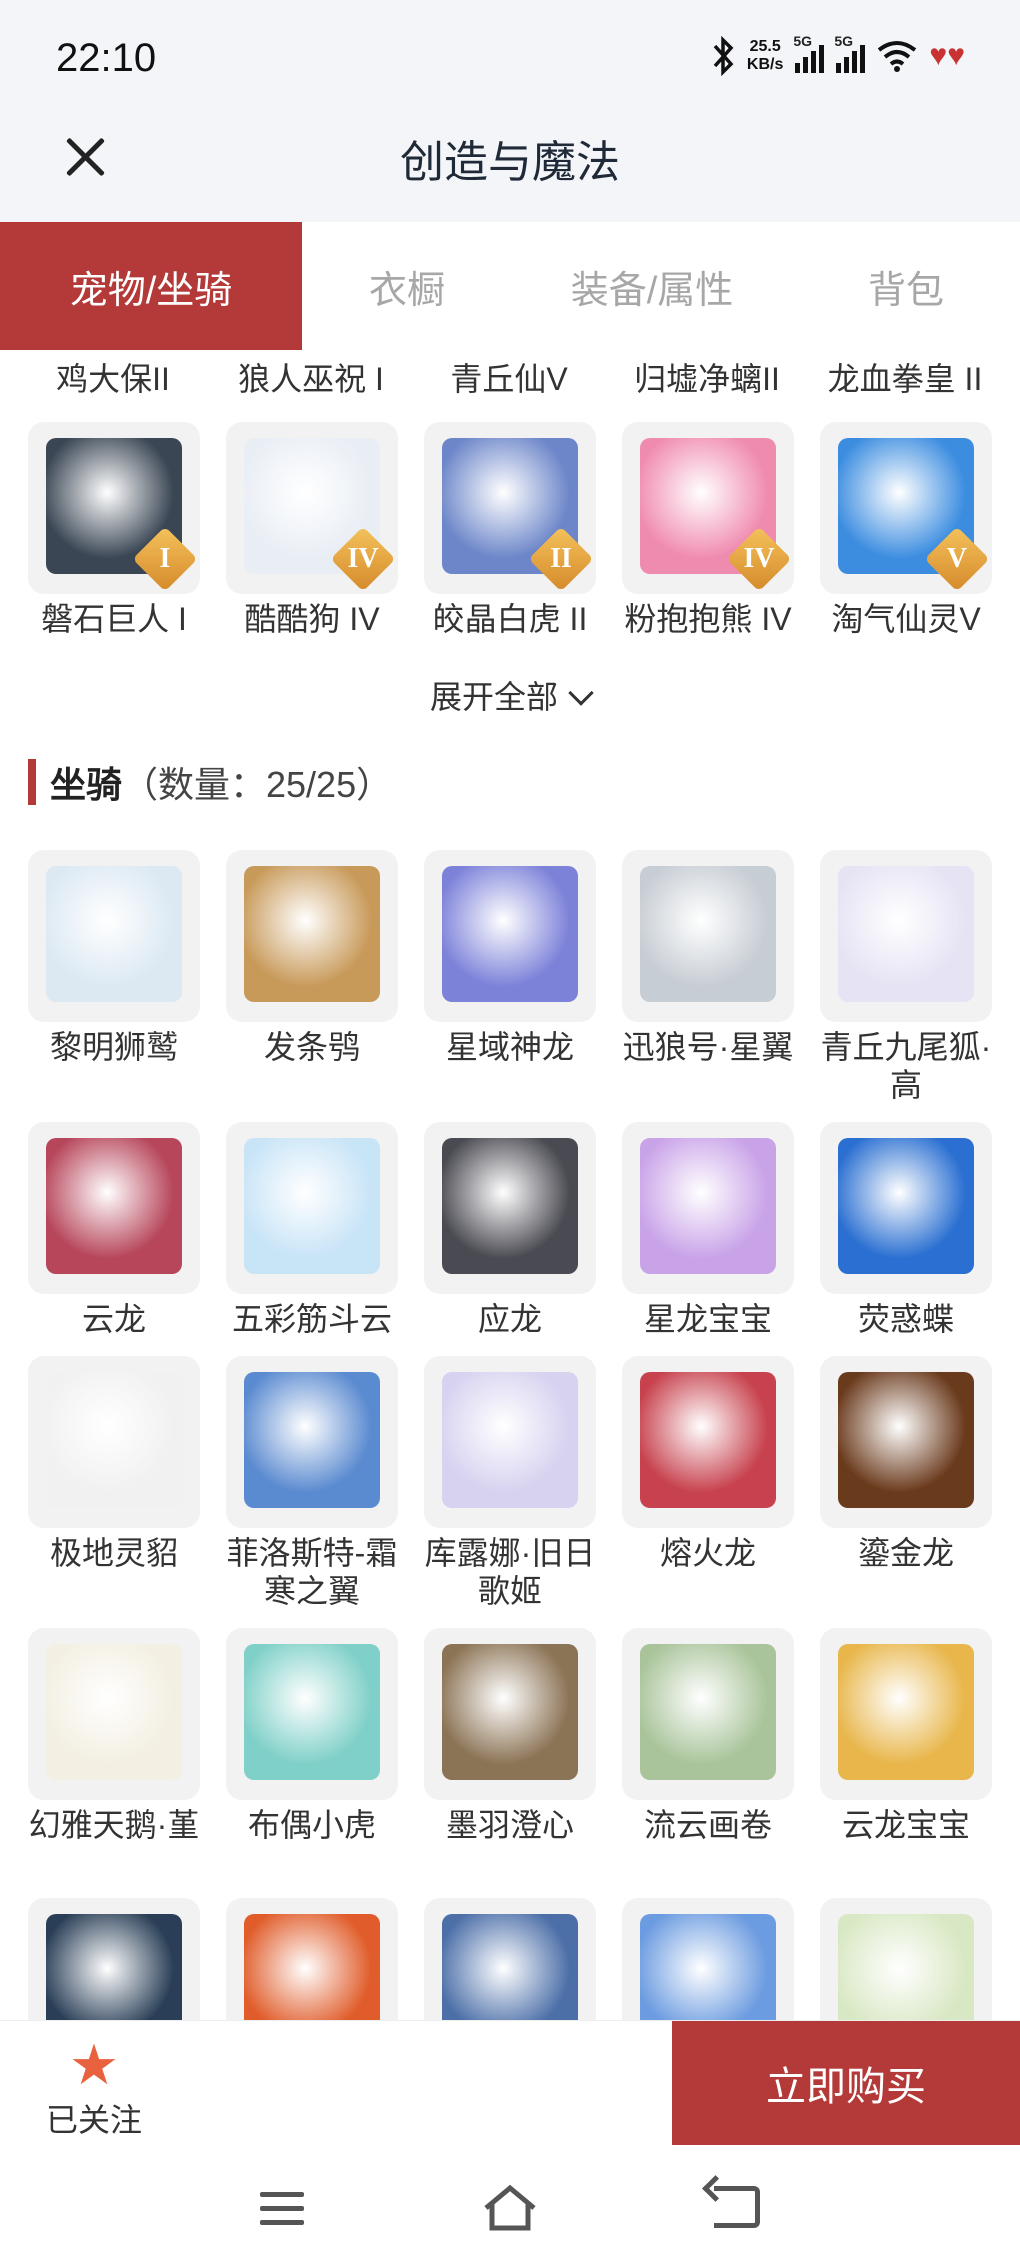 The width and height of the screenshot is (1020, 2267). Describe the element at coordinates (708, 1230) in the screenshot. I see `mount-item: 星龙宝宝` at that location.